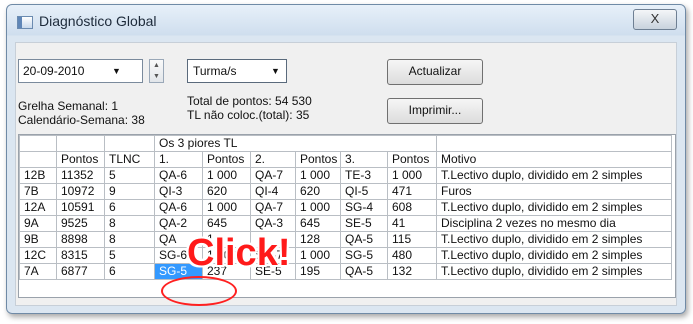  I want to click on table-cell: QI-3, so click(178, 191).